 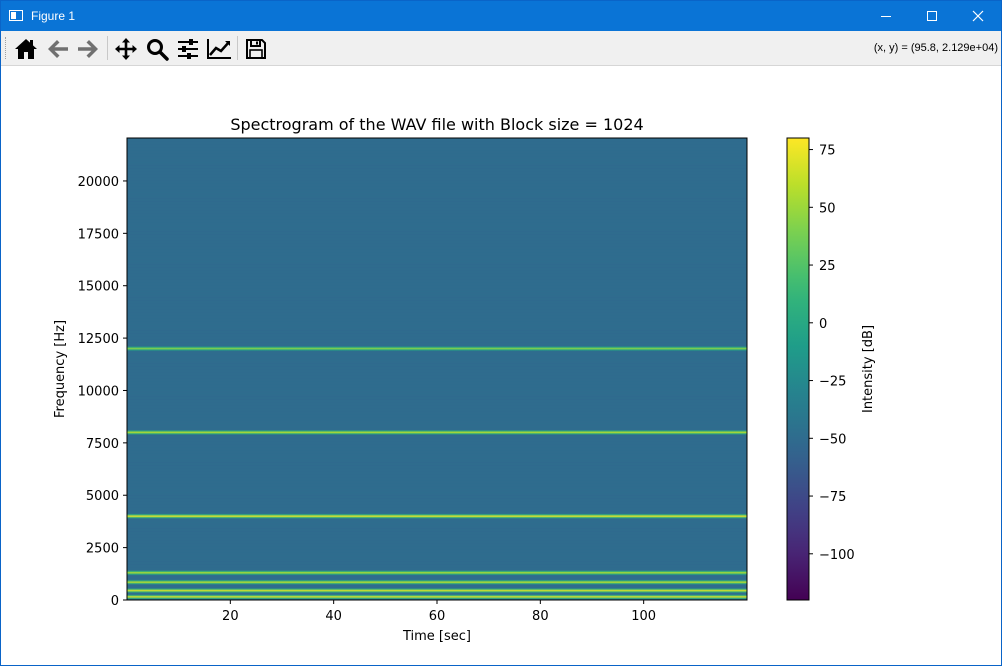 I want to click on back-arrow-icon, so click(x=58, y=49).